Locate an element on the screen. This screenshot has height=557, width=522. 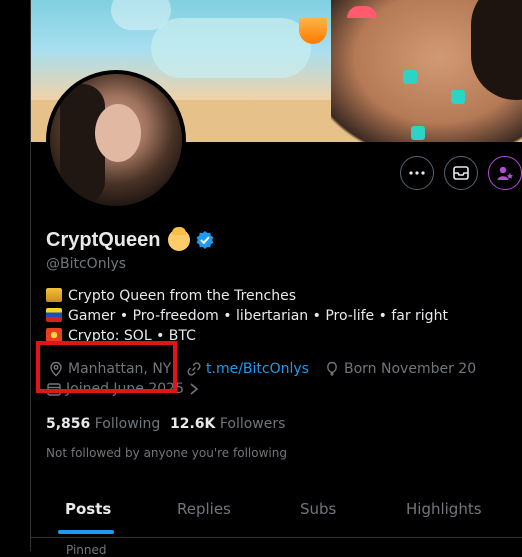
more-icon is located at coordinates (417, 173).